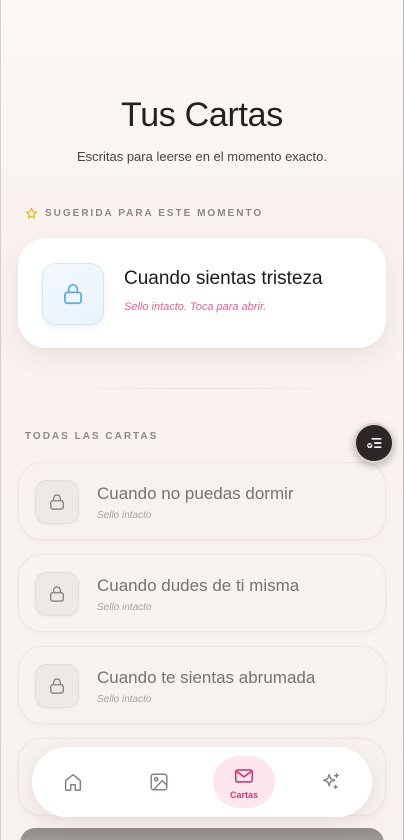 The width and height of the screenshot is (404, 840). Describe the element at coordinates (154, 213) in the screenshot. I see `suggested-section-text: SUGERIDA PARA ESTE MOMENTO` at that location.